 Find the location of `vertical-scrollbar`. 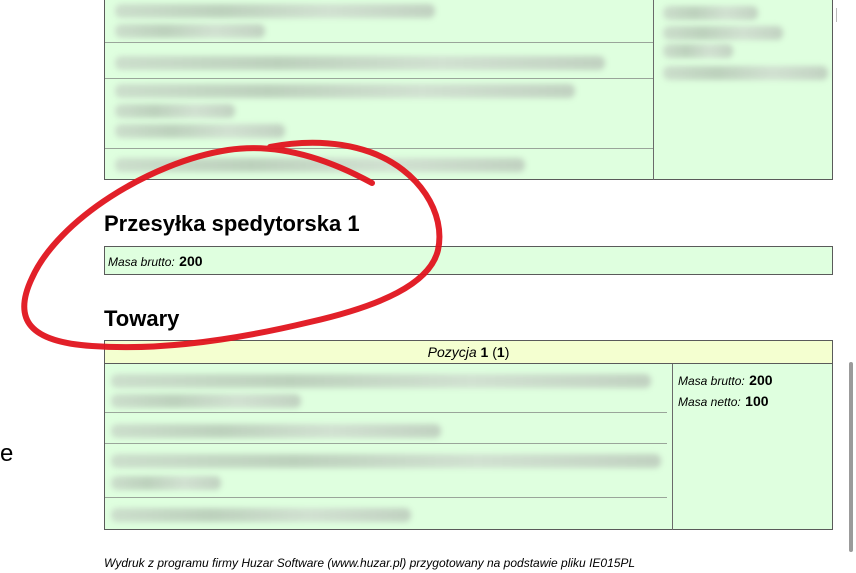

vertical-scrollbar is located at coordinates (851, 457).